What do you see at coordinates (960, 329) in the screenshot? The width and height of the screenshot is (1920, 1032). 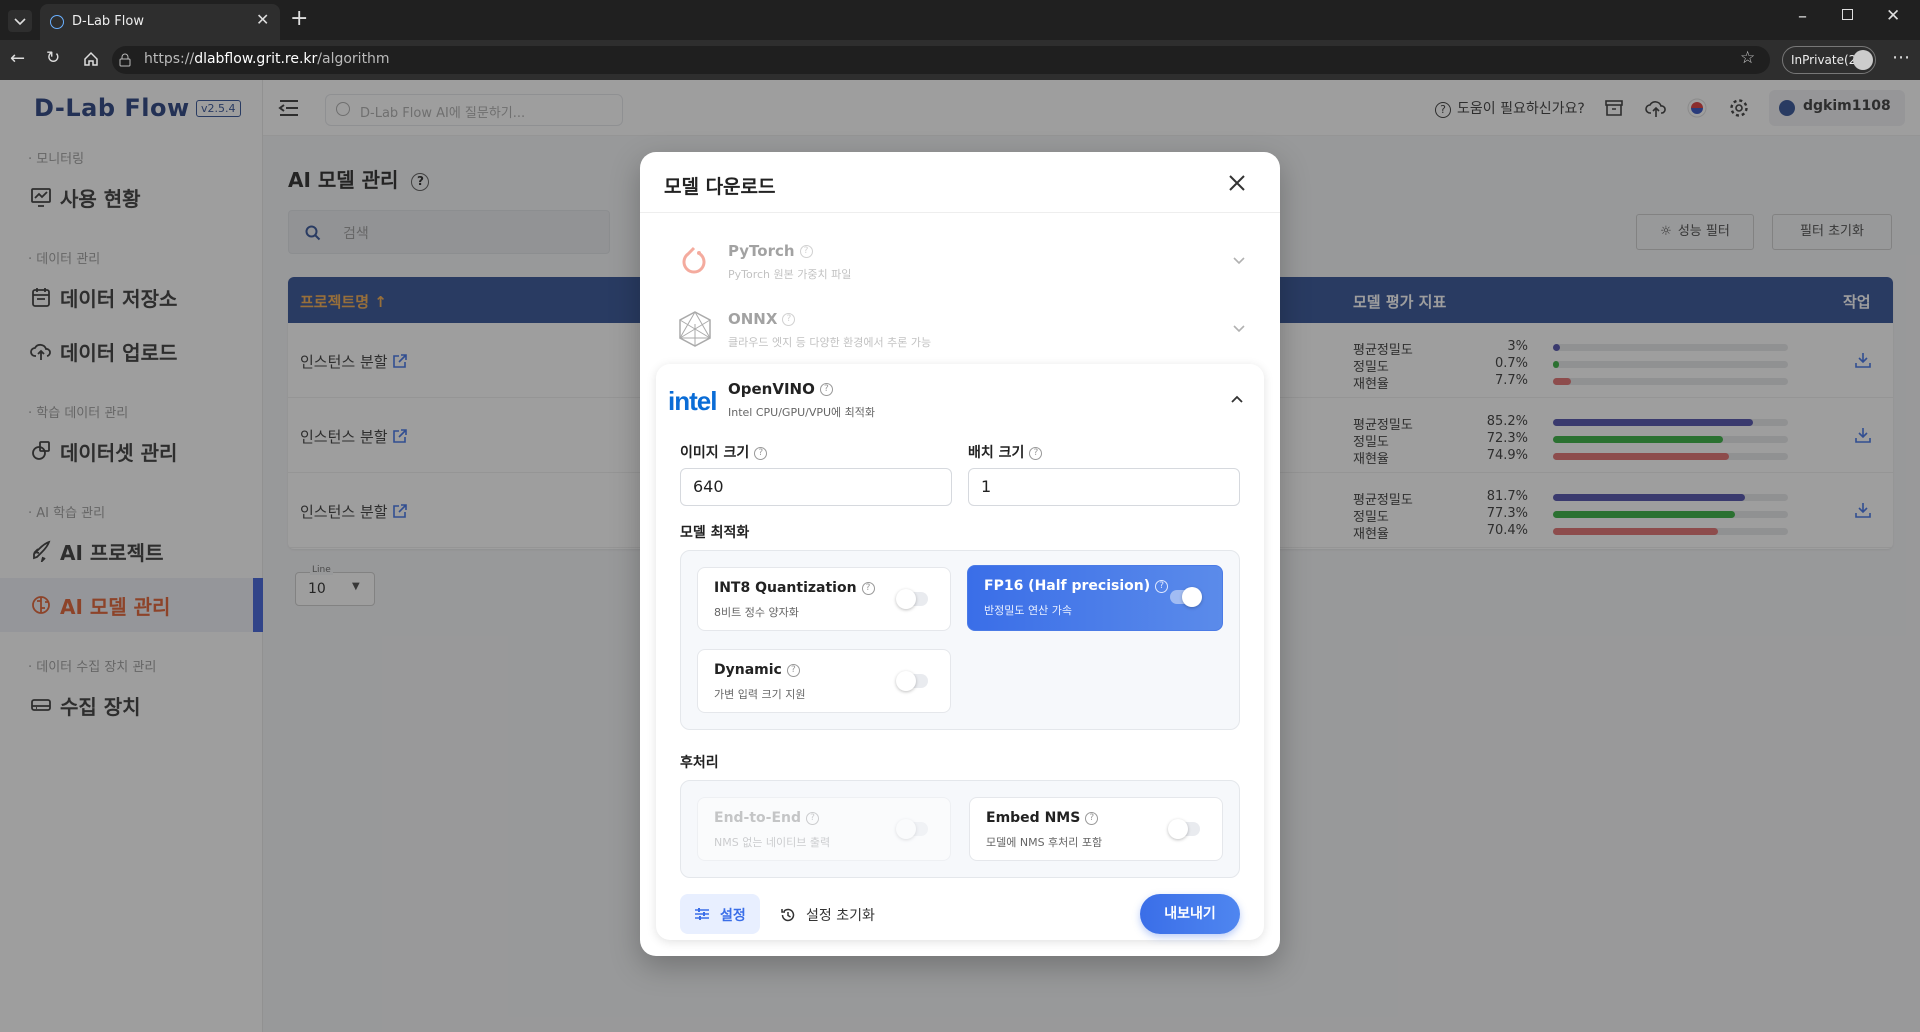 I see `format-onnx: ONNX? 클라우드 엣지 등 다양한 환경에서 추론 가능` at bounding box center [960, 329].